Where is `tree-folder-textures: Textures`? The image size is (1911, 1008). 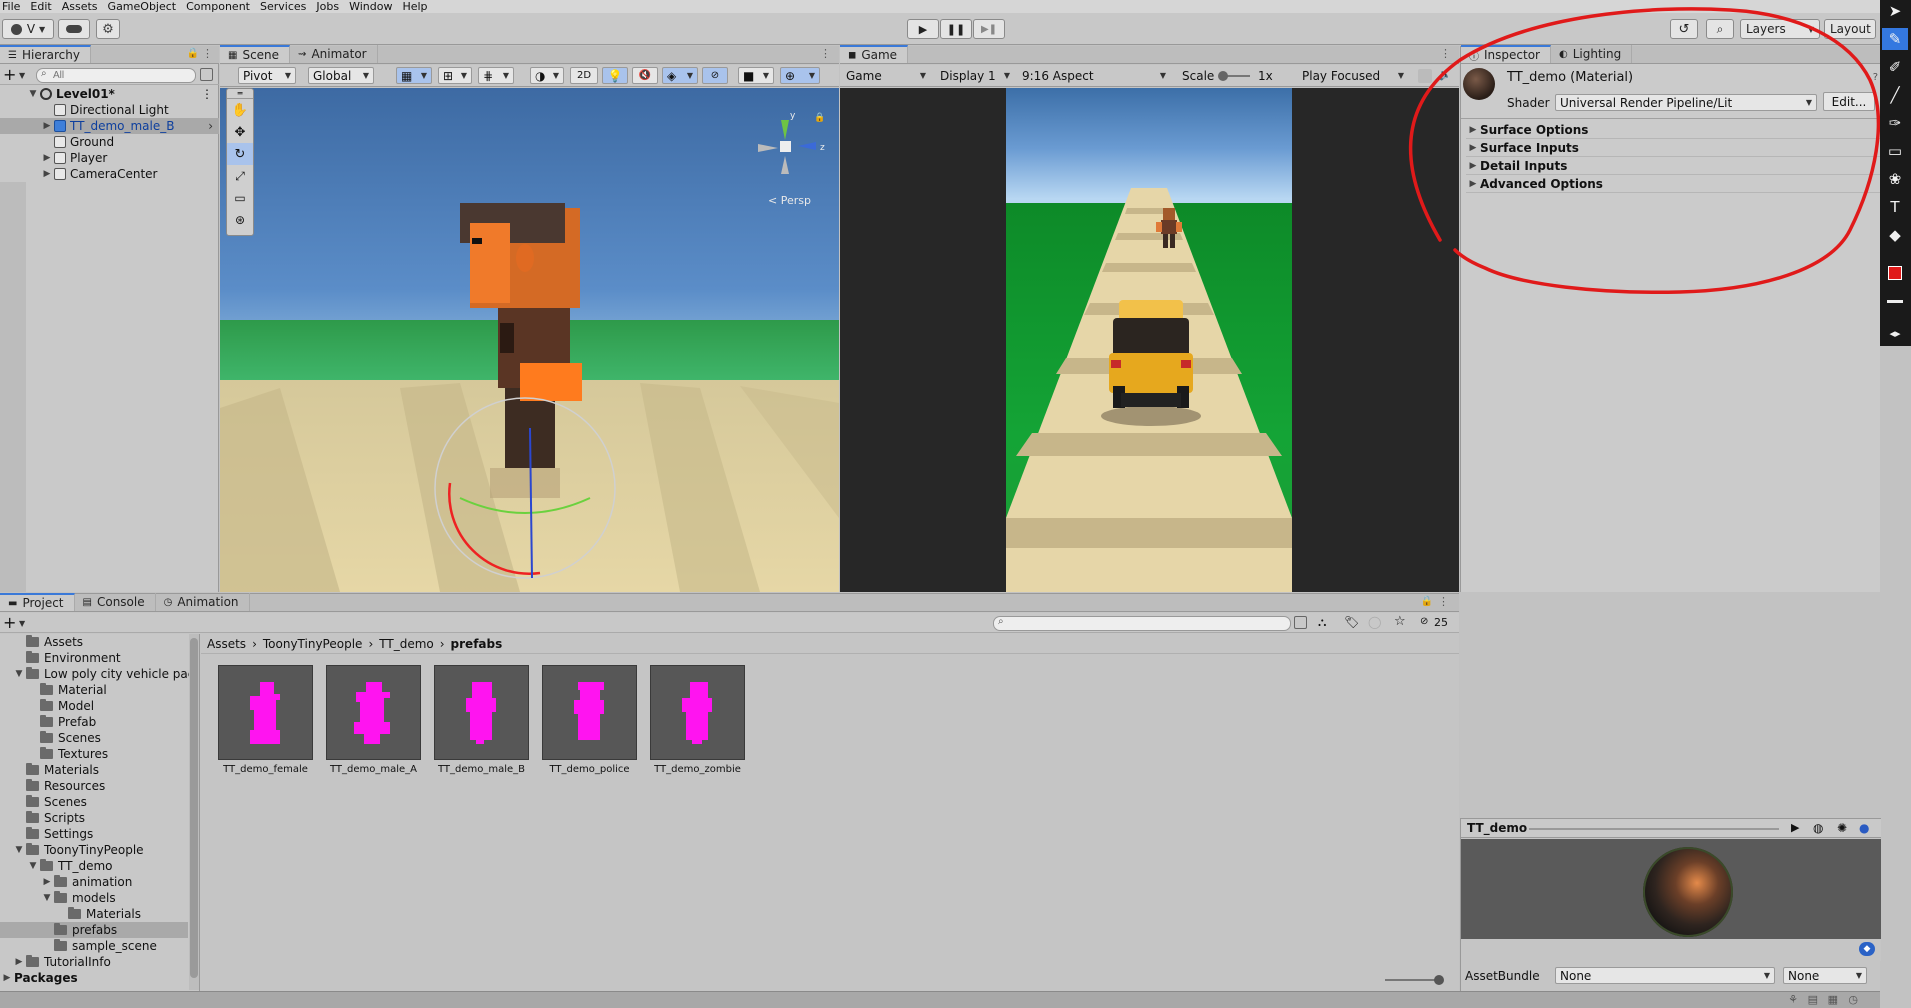
tree-folder-textures: Textures is located at coordinates (54, 754).